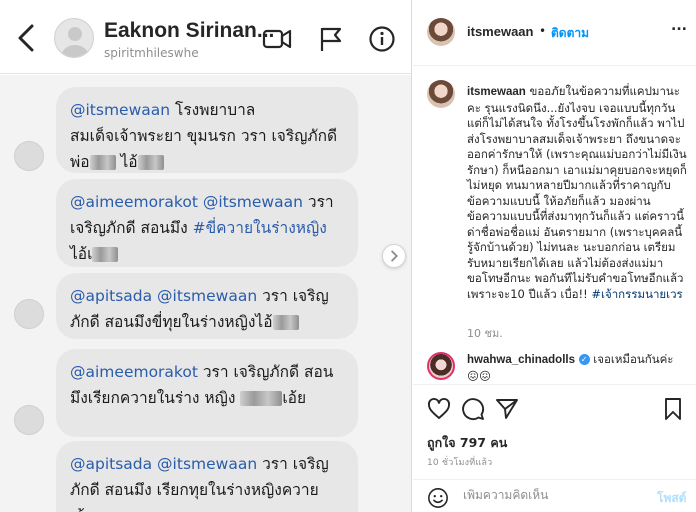 The image size is (696, 512). Describe the element at coordinates (260, 228) in the screenshot. I see `message-hashtag: #ขี่ควายในร่างหญิง` at that location.